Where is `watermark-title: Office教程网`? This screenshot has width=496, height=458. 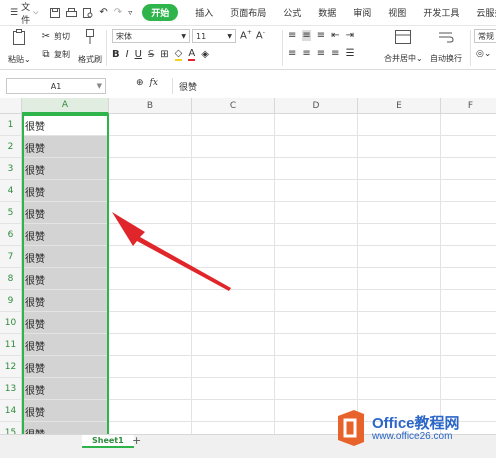 watermark-title: Office教程网 is located at coordinates (416, 423).